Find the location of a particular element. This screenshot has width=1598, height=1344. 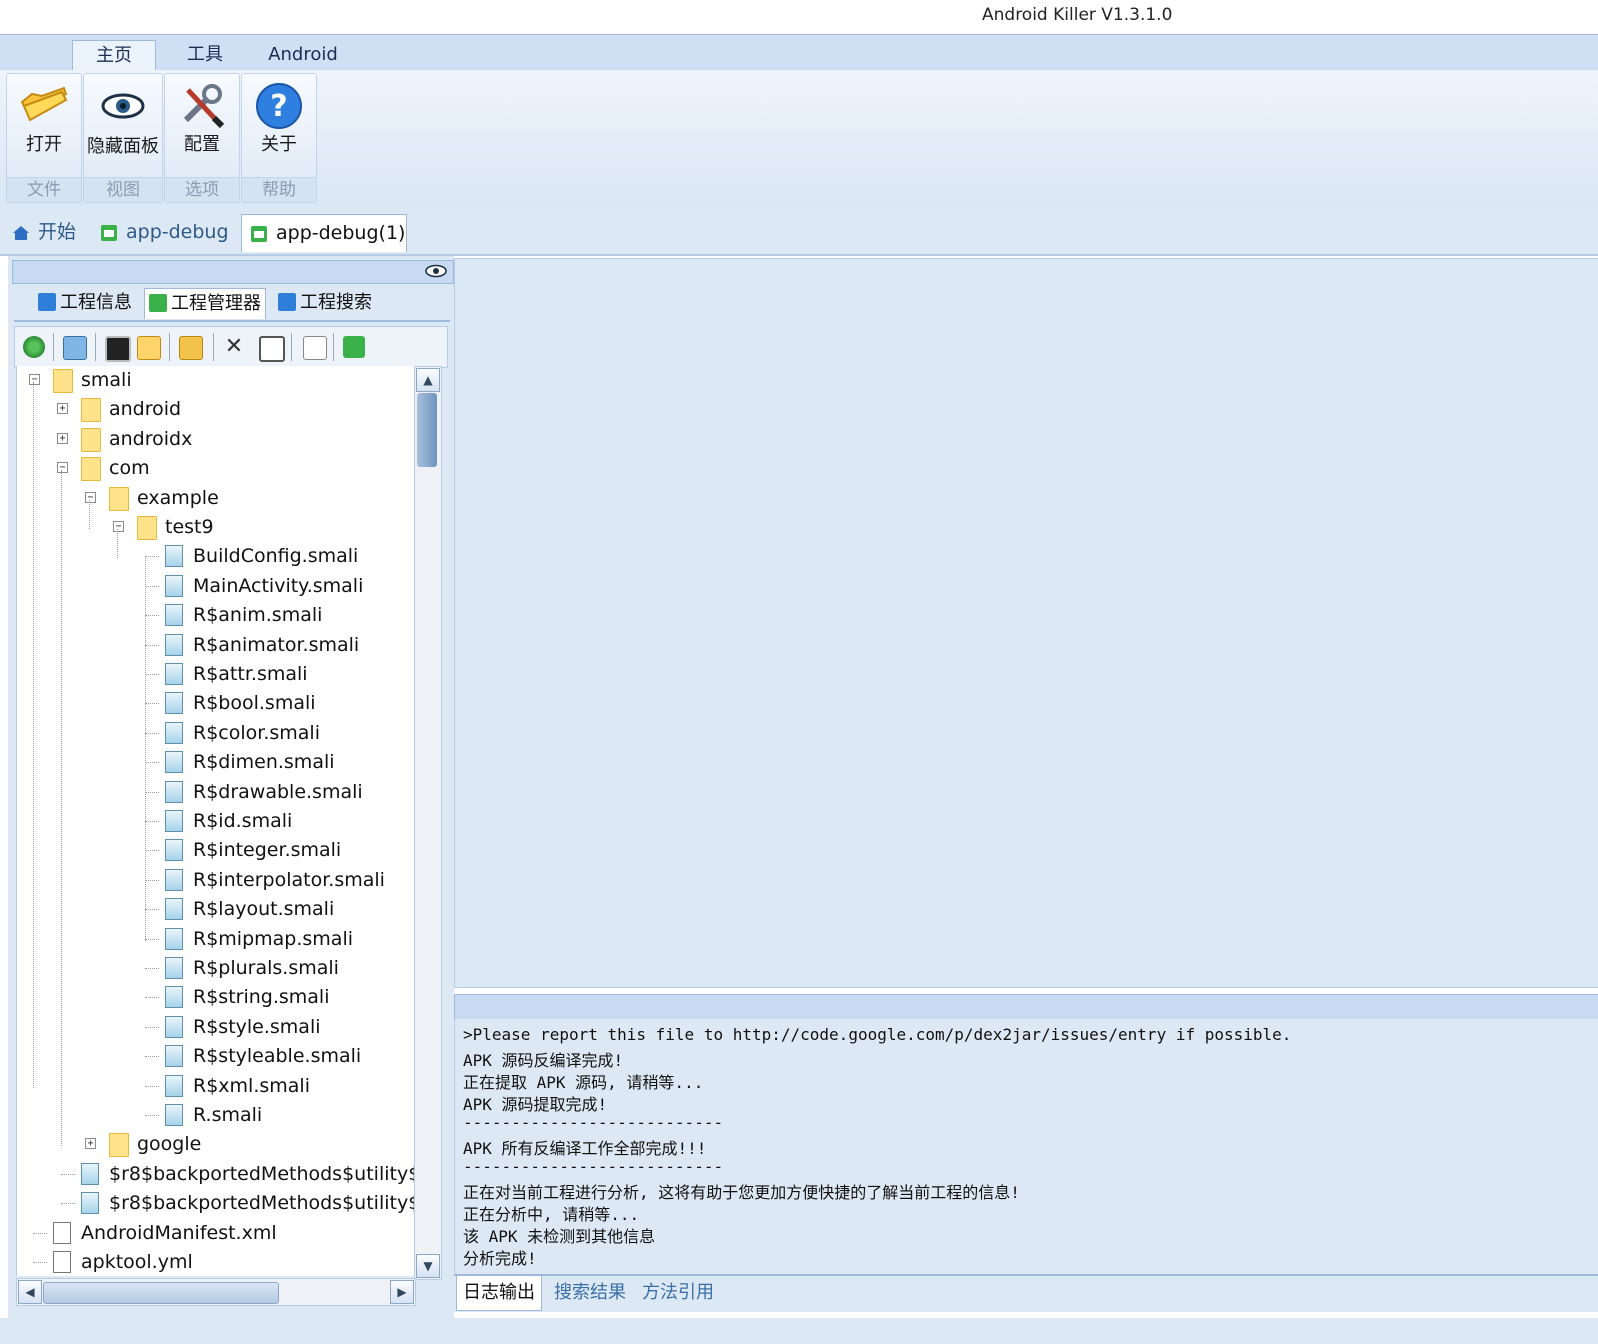

tab-project-search: 工程搜索 is located at coordinates (325, 303).